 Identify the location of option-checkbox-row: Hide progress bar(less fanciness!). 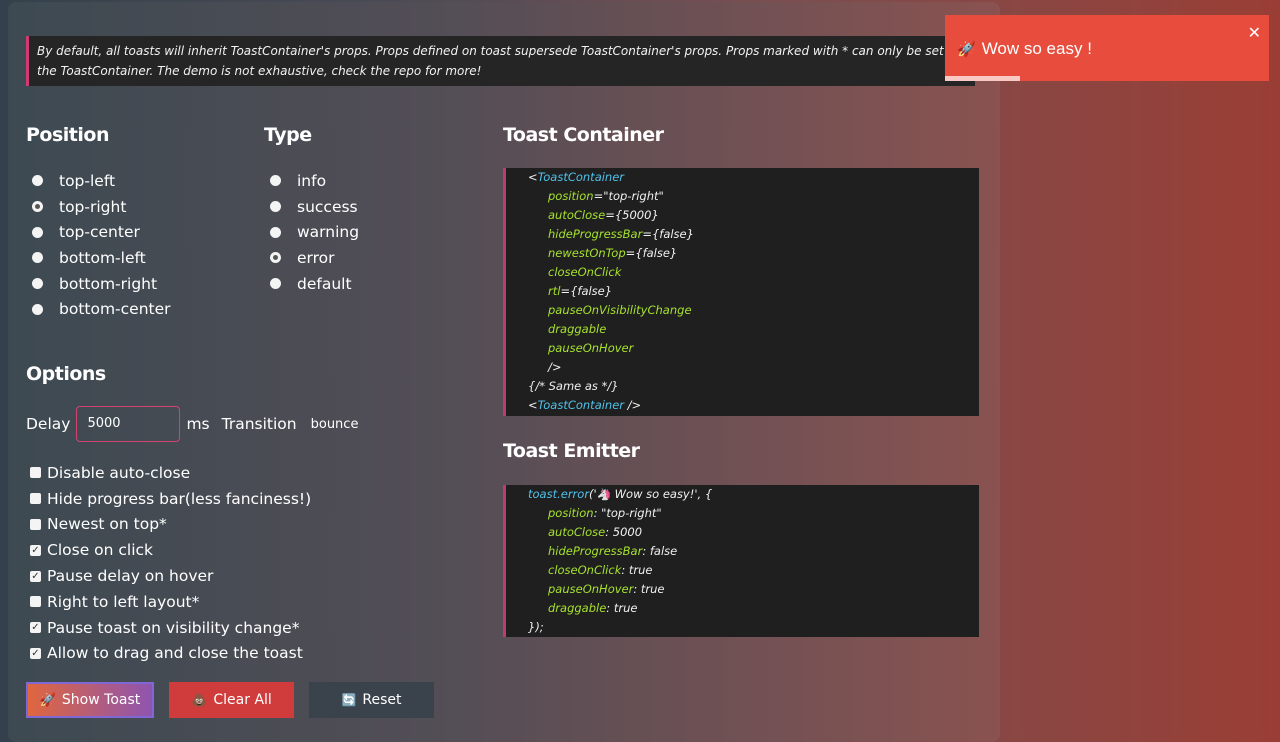
(170, 499).